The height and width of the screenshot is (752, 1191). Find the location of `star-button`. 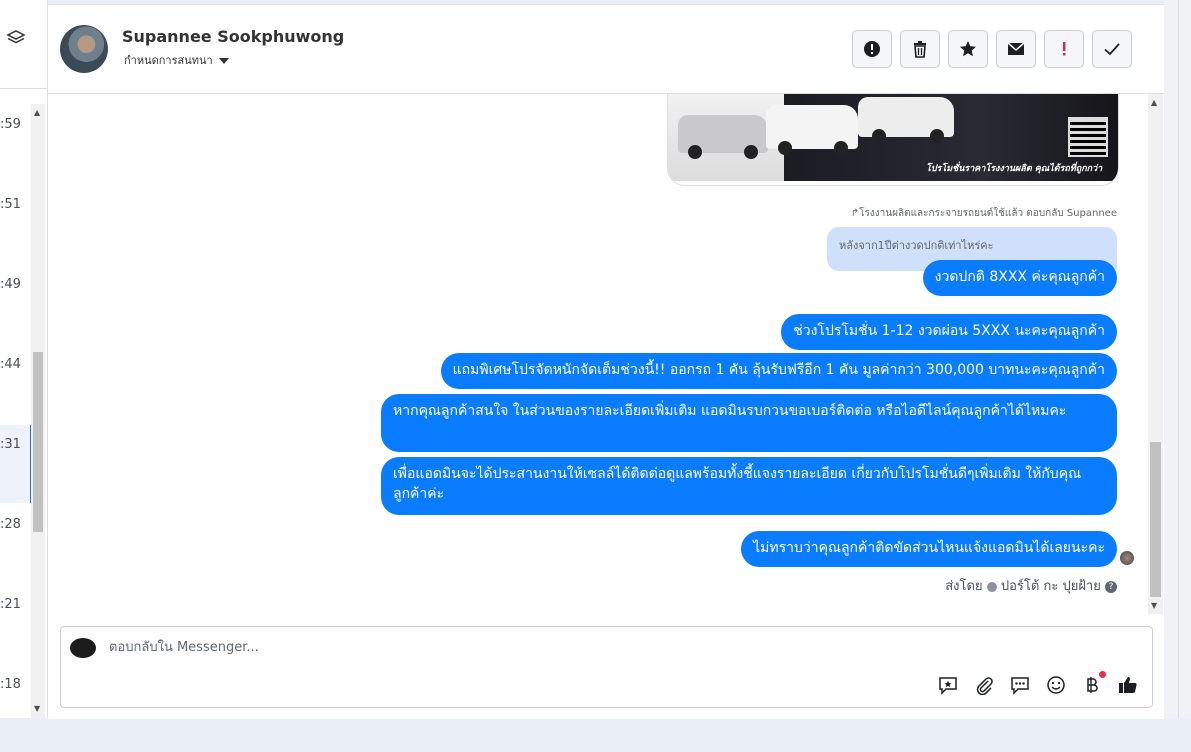

star-button is located at coordinates (968, 49).